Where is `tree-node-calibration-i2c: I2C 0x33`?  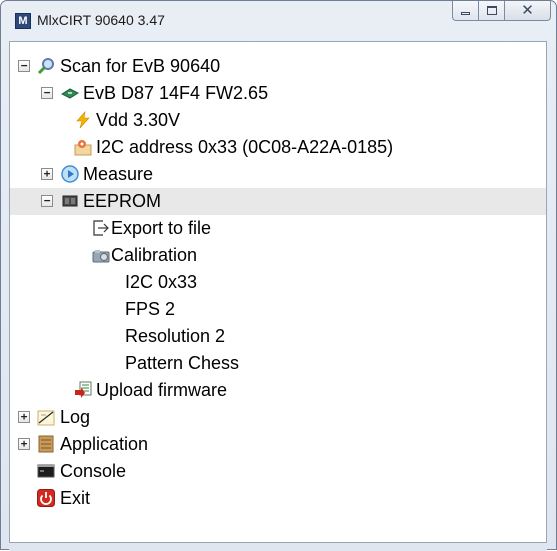
tree-node-calibration-i2c: I2C 0x33 is located at coordinates (278, 282).